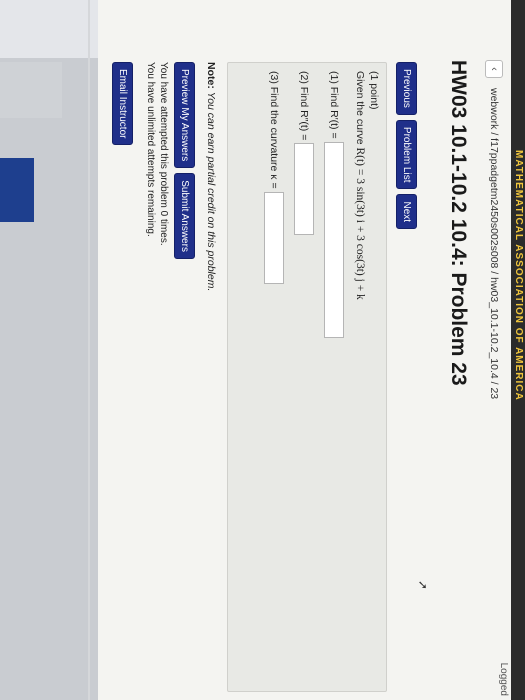  I want to click on problem-nav: Previous Problem List Next, so click(406, 146).